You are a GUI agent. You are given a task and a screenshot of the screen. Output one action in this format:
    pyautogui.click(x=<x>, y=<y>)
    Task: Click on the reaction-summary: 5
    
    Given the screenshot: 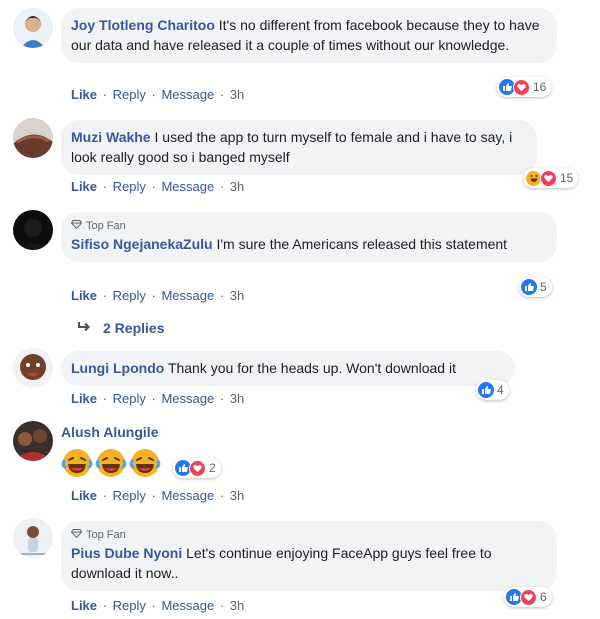 What is the action you would take?
    pyautogui.click(x=535, y=287)
    